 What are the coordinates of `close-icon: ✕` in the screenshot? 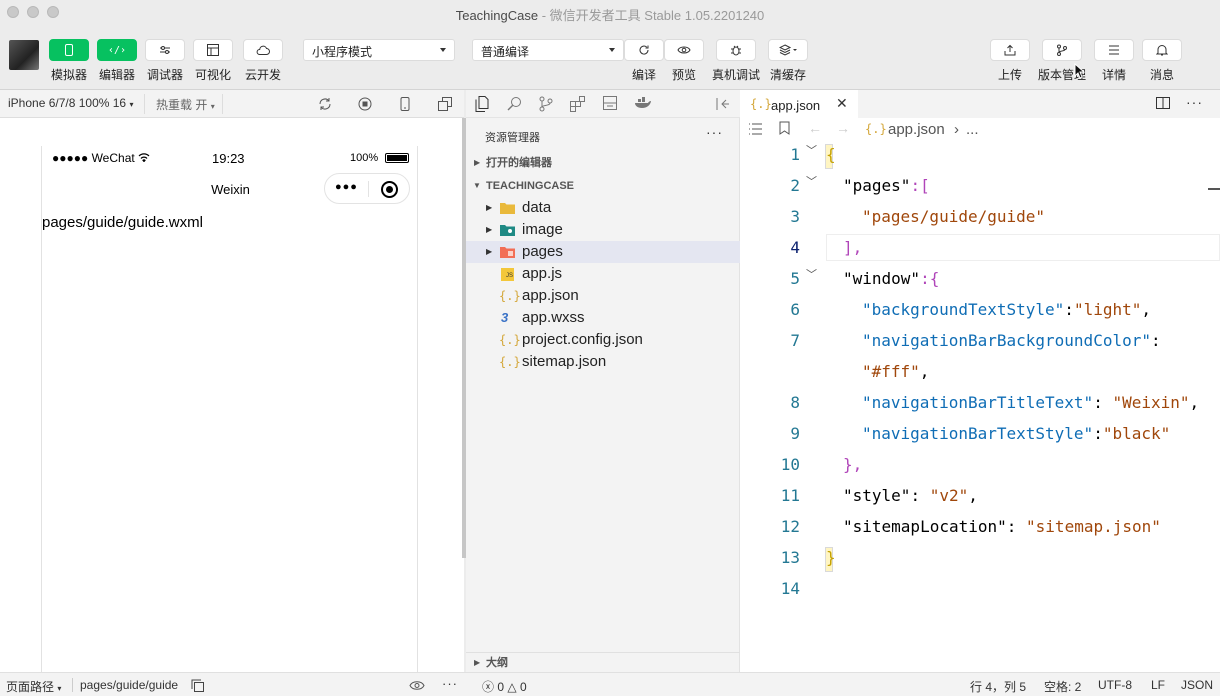 It's located at (842, 103).